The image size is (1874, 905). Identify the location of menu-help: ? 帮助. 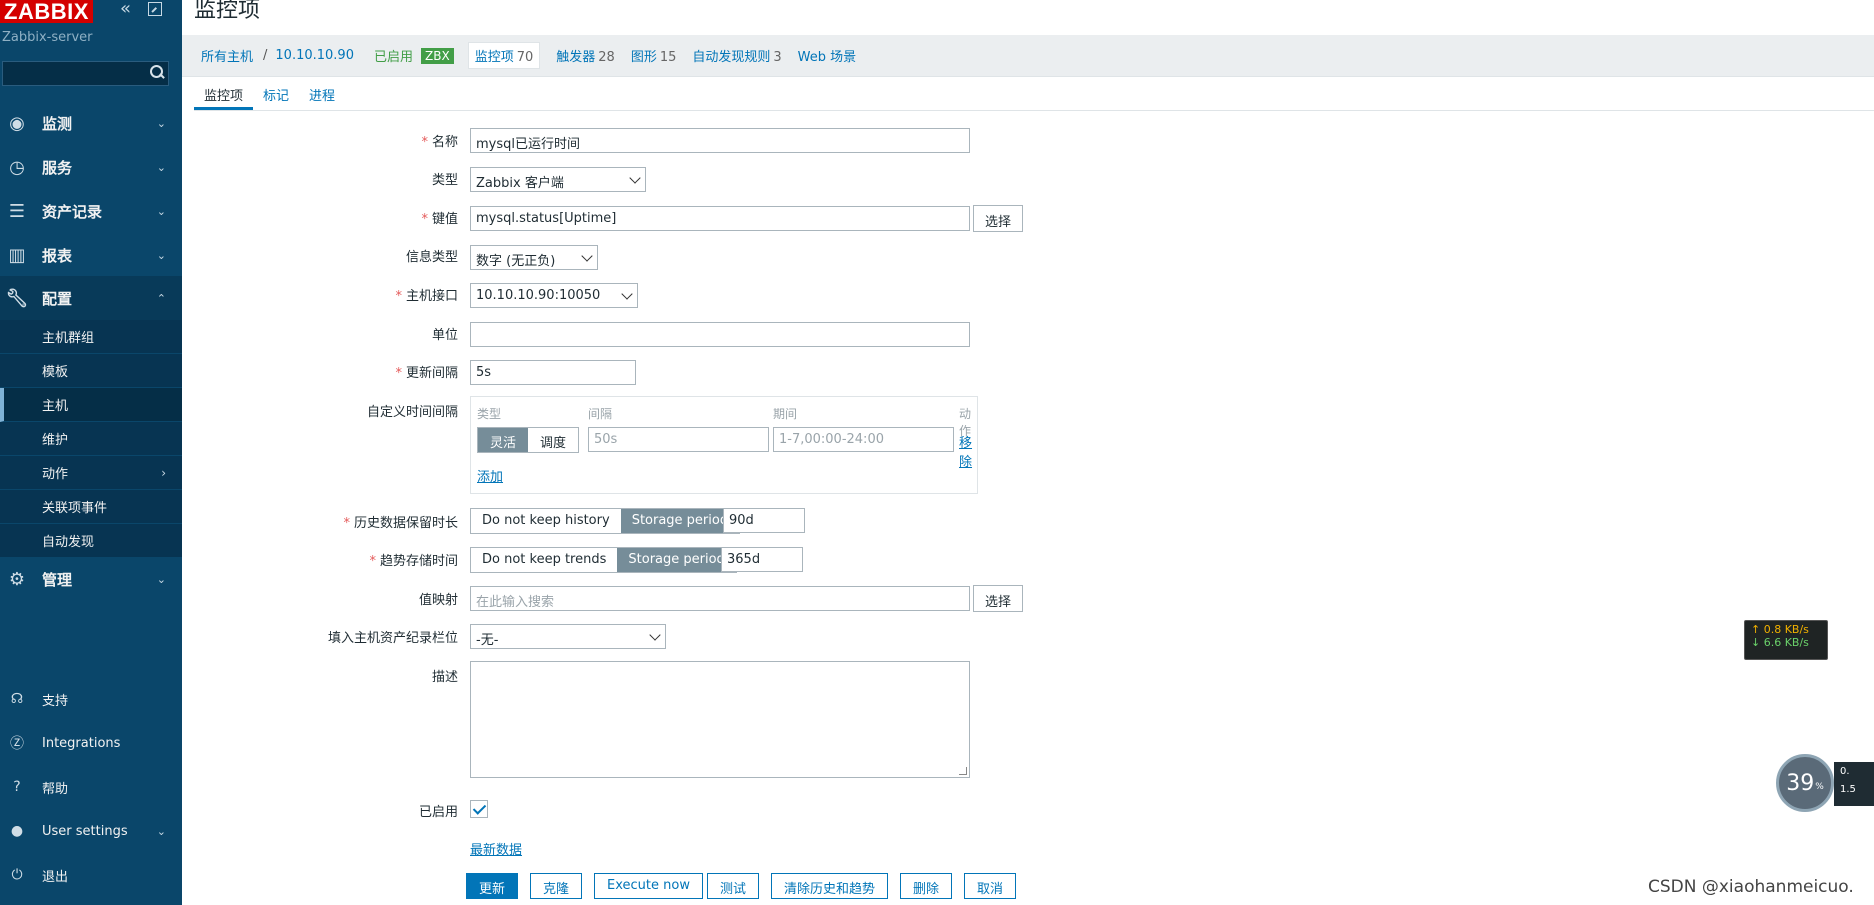
(91, 787).